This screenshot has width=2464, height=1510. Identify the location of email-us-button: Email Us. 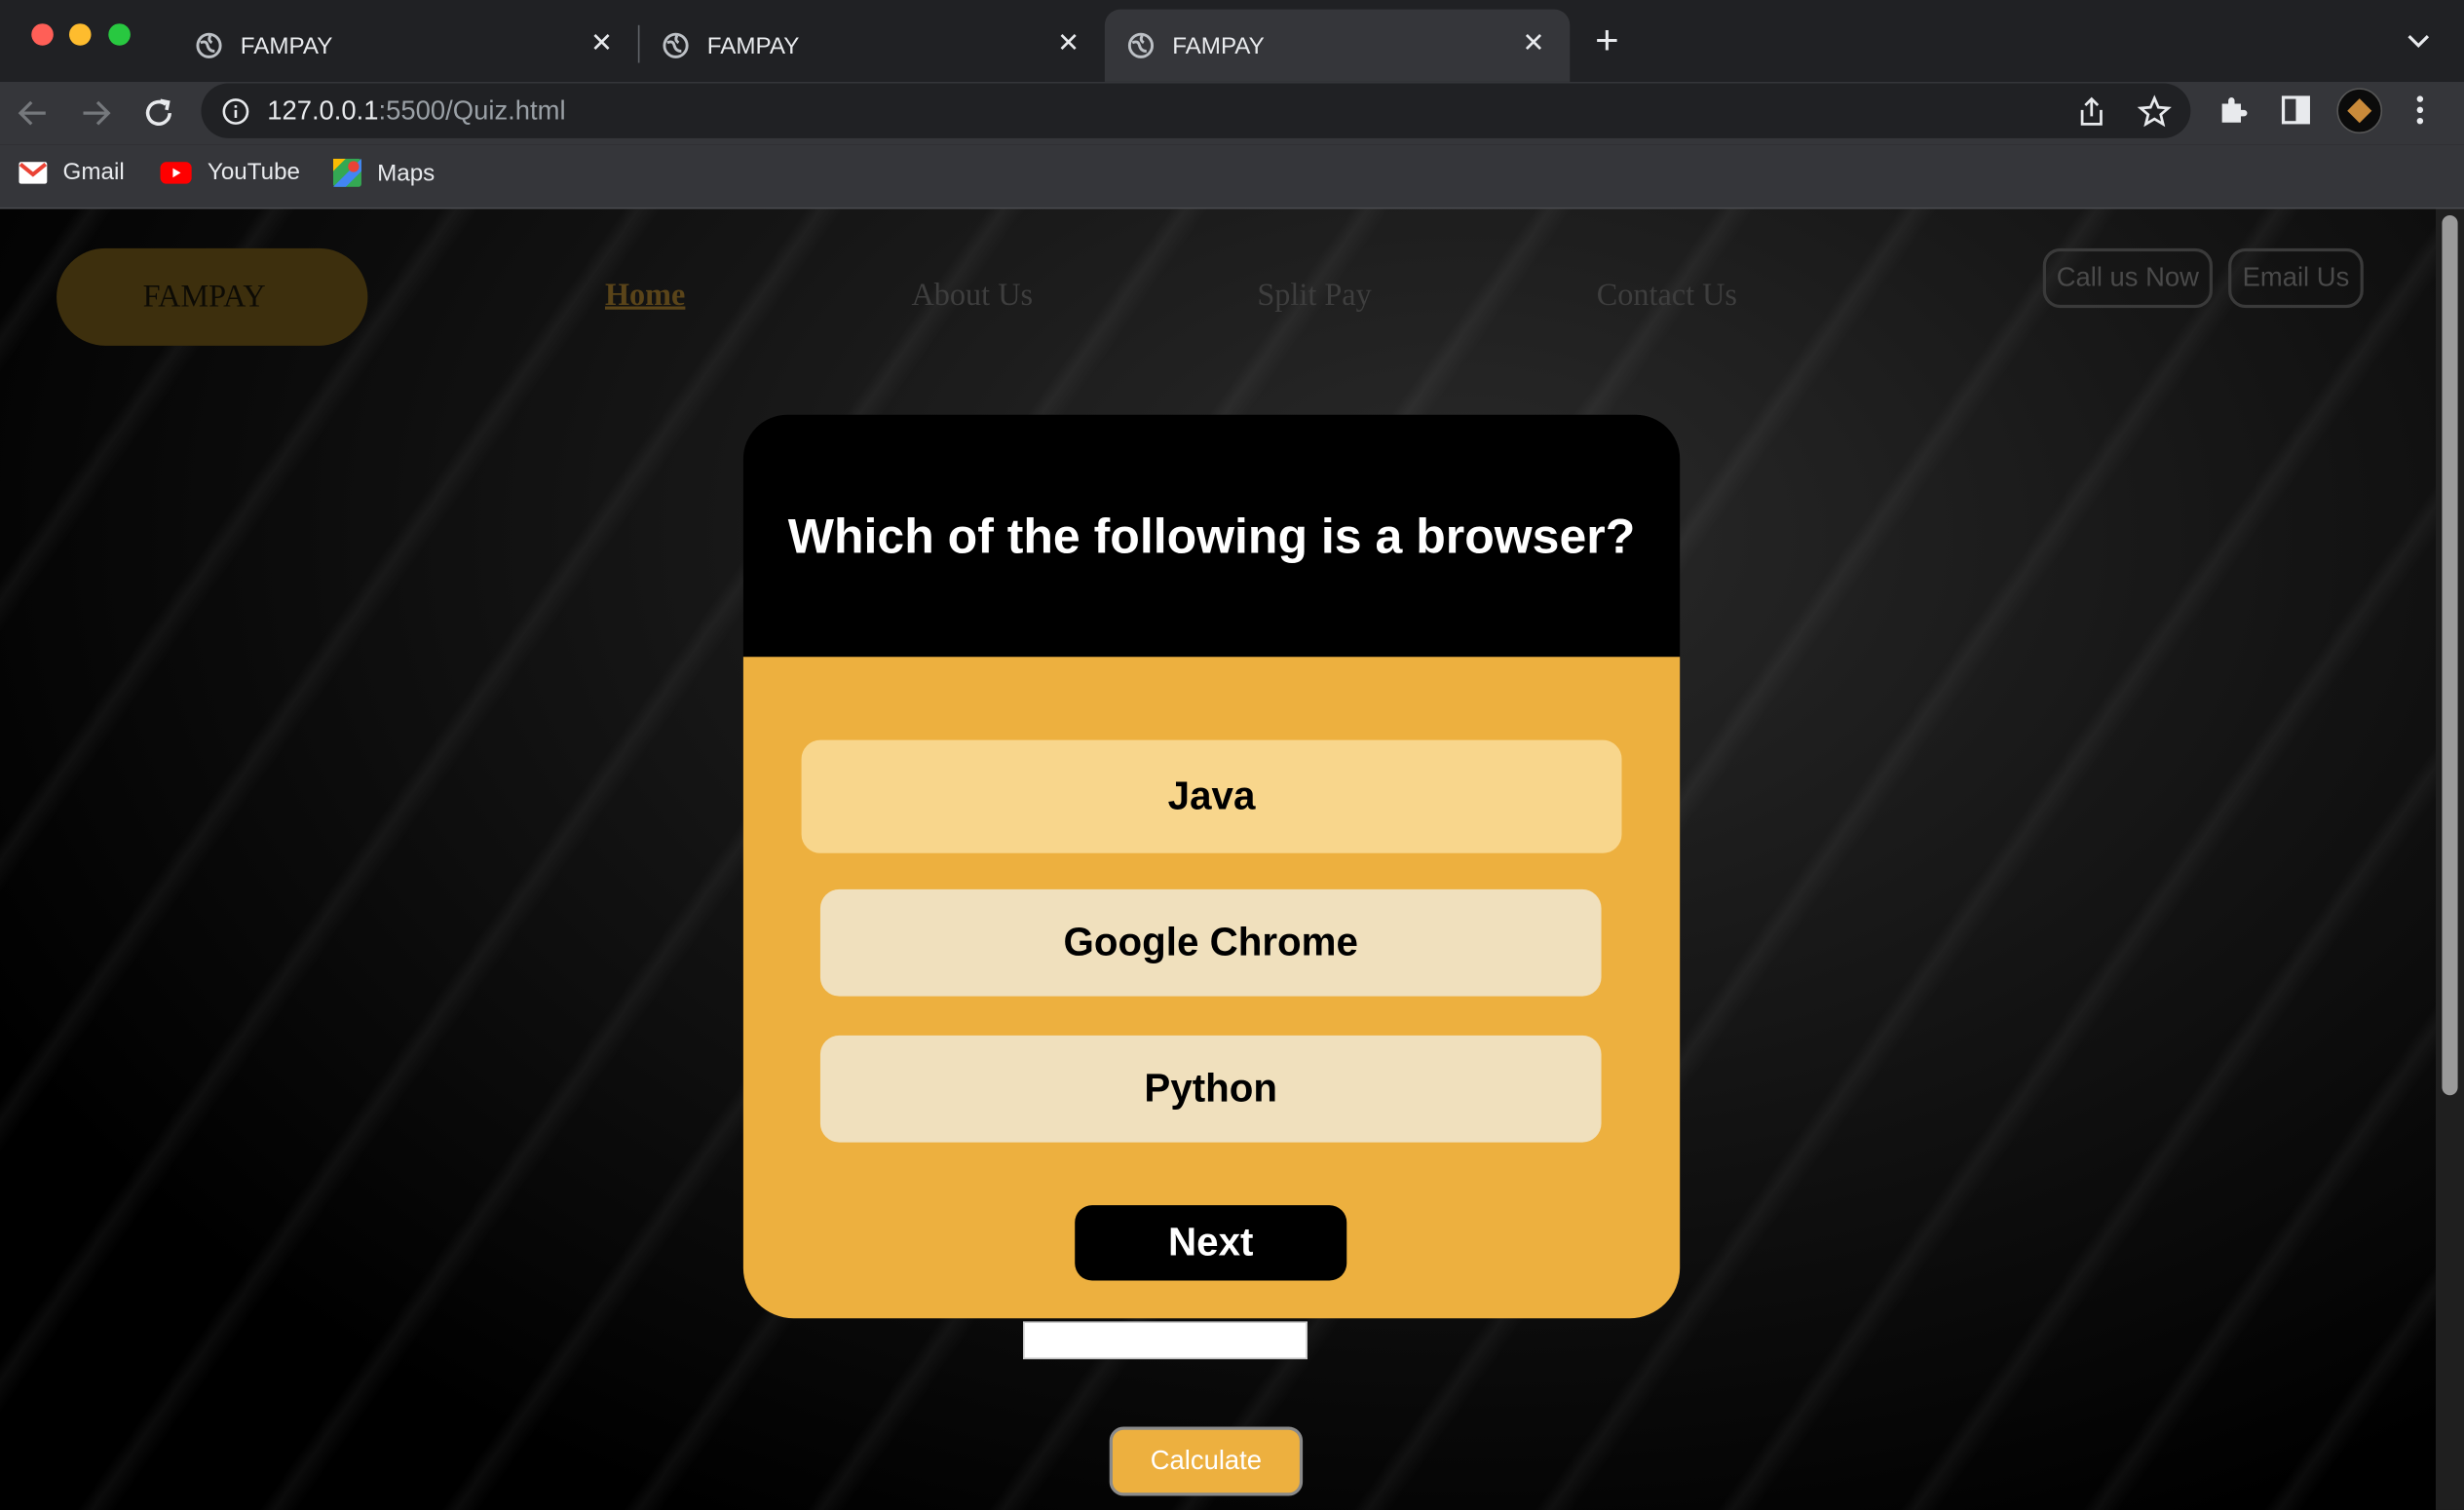
(2296, 278).